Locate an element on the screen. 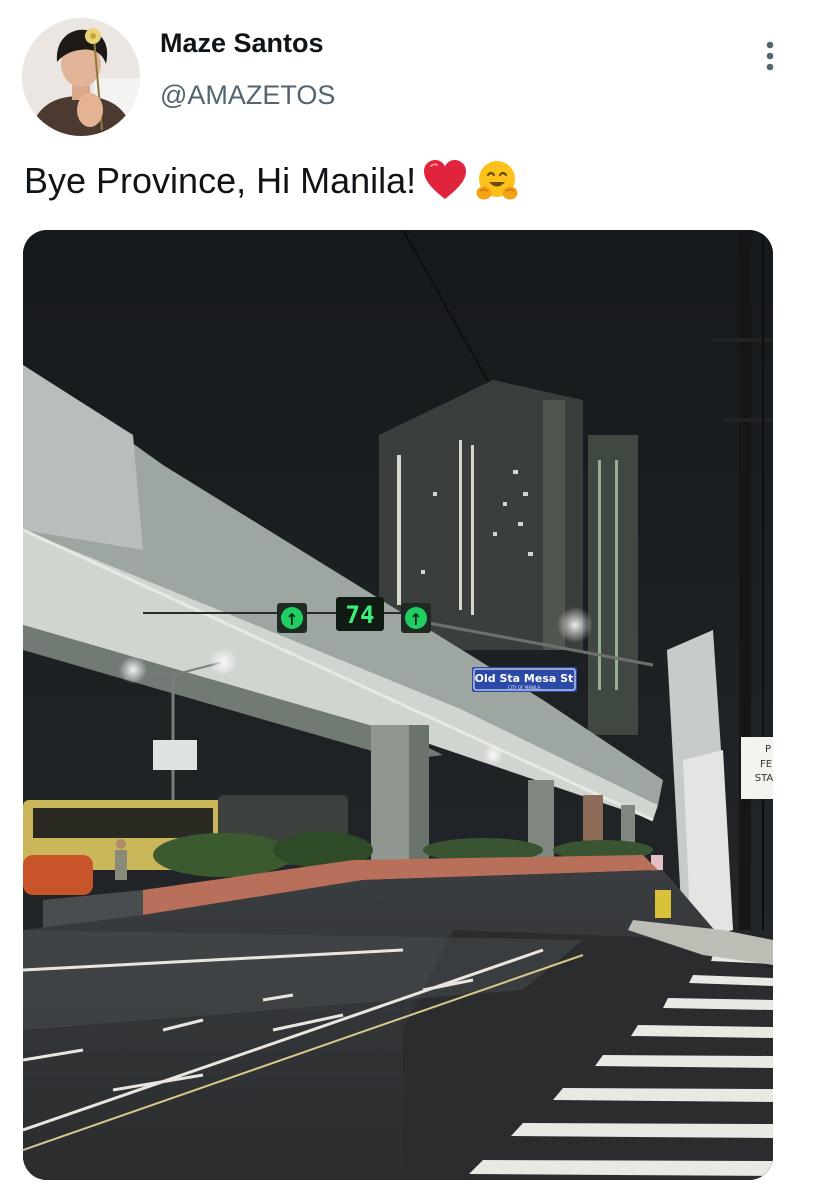 This screenshot has width=819, height=1200. user-handle: @AMAZETOS is located at coordinates (247, 95).